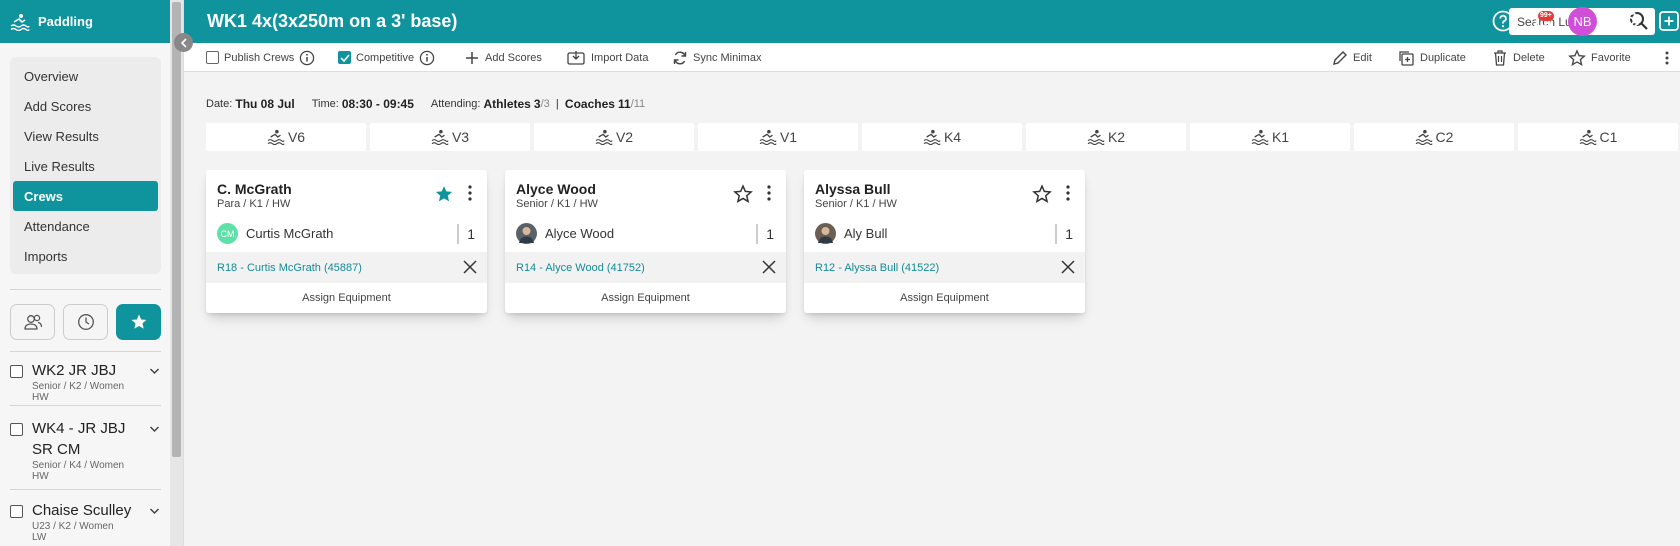  I want to click on equipment-row: R14 - Alyce Wood (41752), so click(645, 267).